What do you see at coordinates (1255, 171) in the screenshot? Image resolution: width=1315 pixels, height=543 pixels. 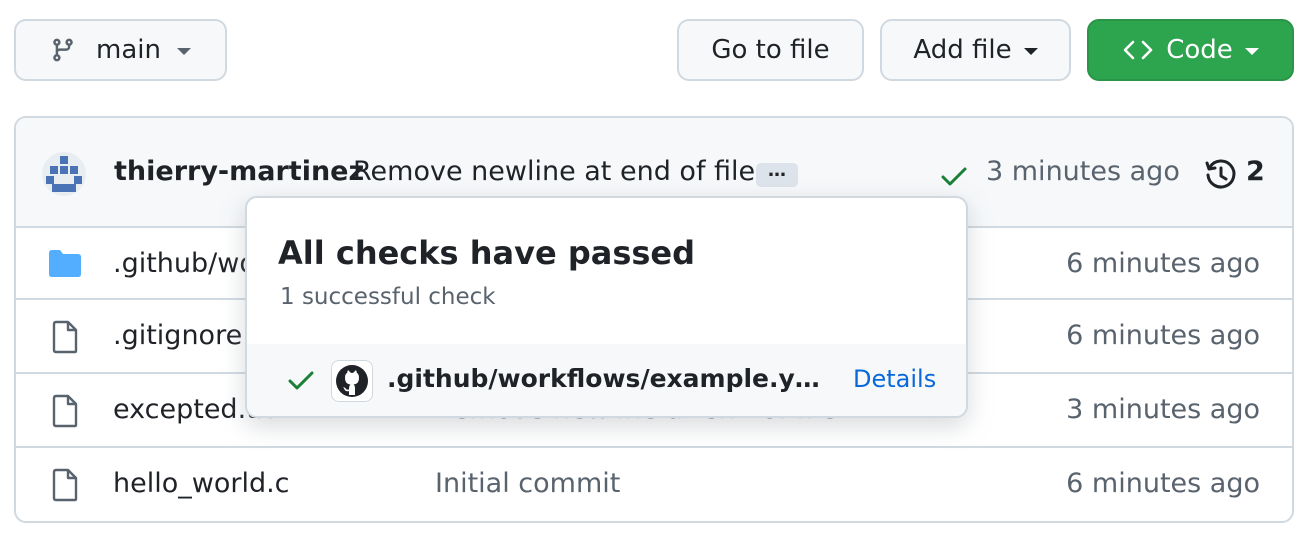 I see `commit-count: 2` at bounding box center [1255, 171].